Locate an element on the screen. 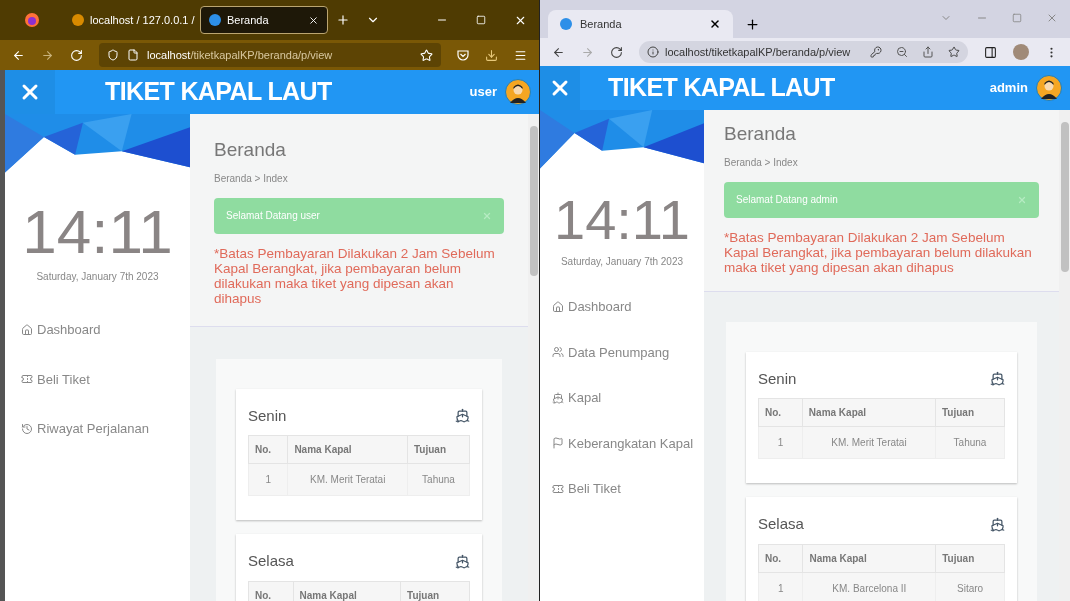 The image size is (1070, 601). download-icon is located at coordinates (491, 55).